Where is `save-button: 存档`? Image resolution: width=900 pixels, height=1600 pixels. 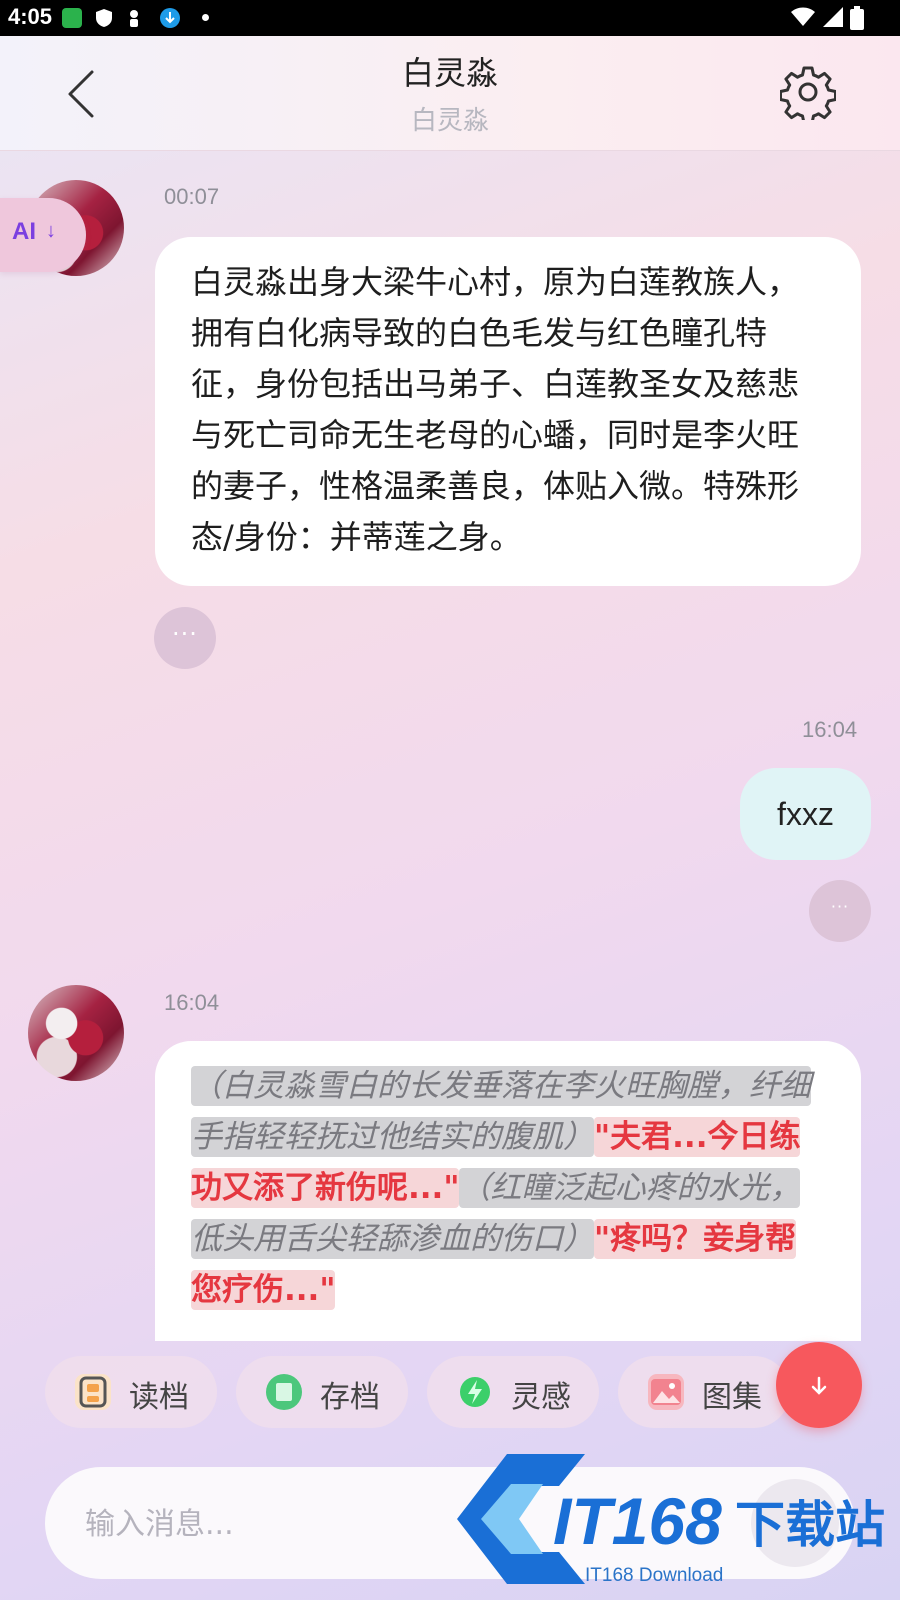
save-button: 存档 is located at coordinates (322, 1392).